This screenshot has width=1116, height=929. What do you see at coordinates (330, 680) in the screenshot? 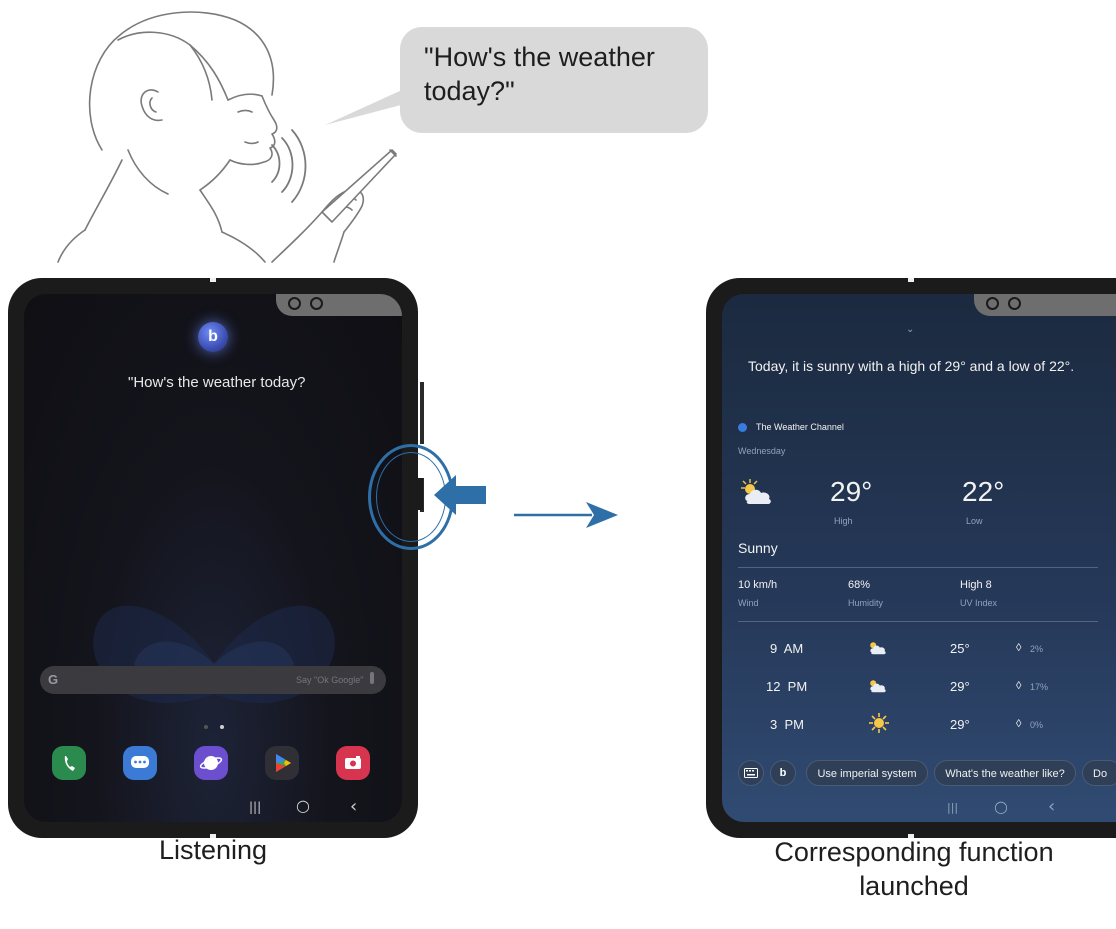
I see `search-hint: Say "Ok Google"` at bounding box center [330, 680].